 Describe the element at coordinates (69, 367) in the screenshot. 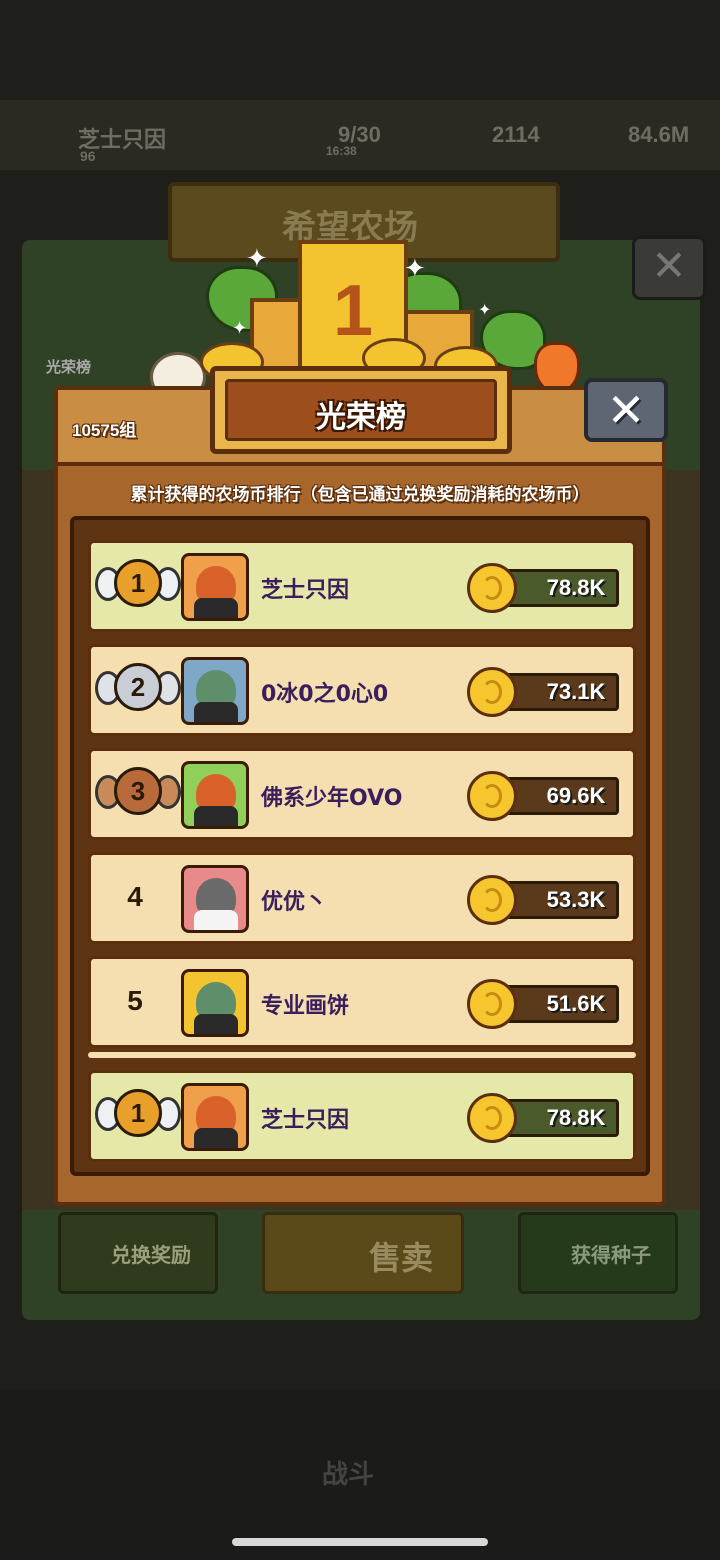

I see `side-leaderboard-label: 光荣榜` at that location.